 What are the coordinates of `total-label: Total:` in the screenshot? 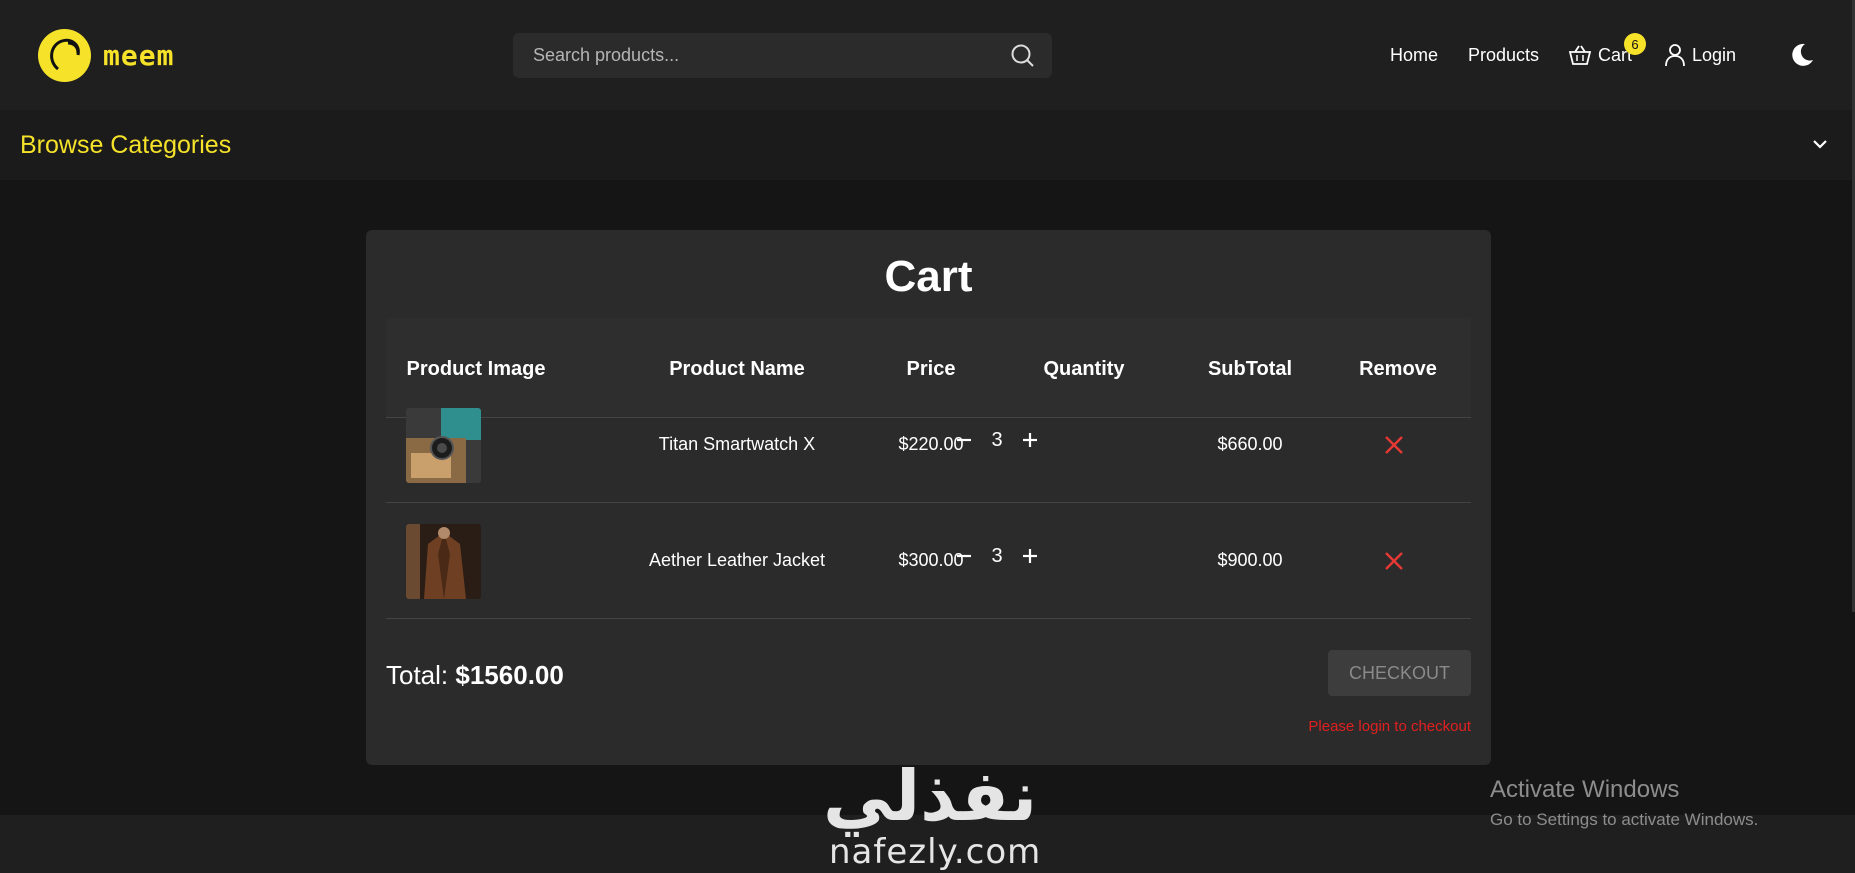 It's located at (417, 675).